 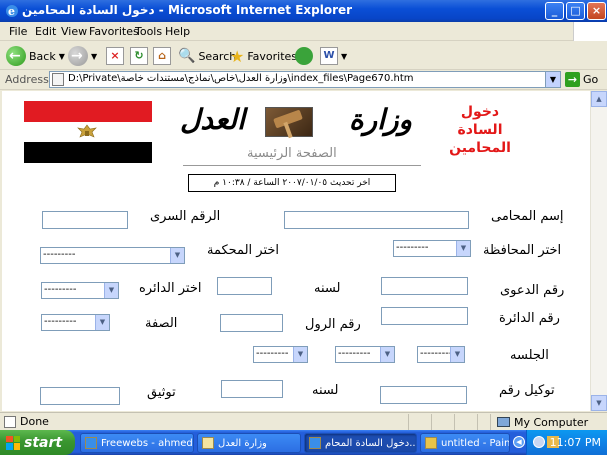 I want to click on menu-tools: Tools, so click(x=148, y=31).